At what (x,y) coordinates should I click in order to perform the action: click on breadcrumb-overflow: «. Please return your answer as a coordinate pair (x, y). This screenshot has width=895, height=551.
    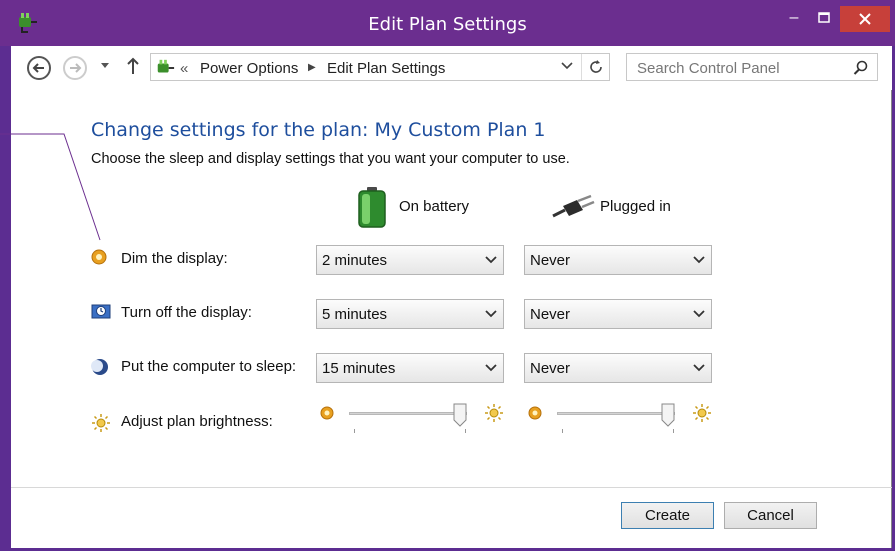
    Looking at the image, I should click on (184, 68).